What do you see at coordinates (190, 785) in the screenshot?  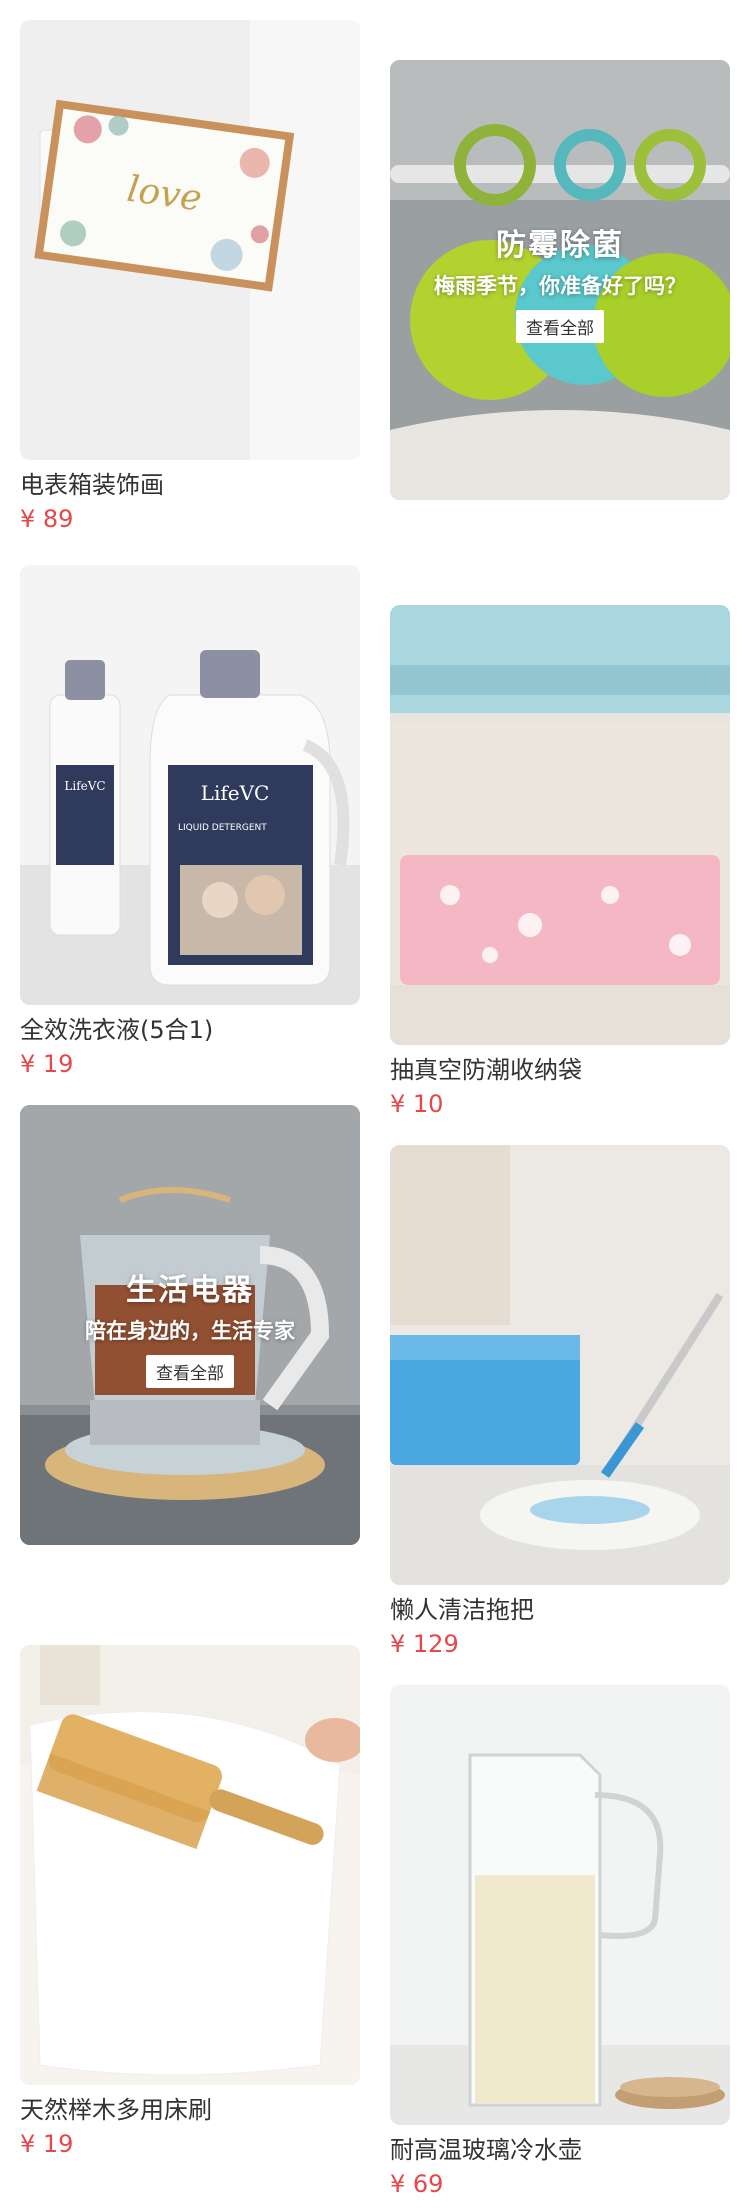 I see `product-image: LifeVC LifeVC LIQUID DETERGENT` at bounding box center [190, 785].